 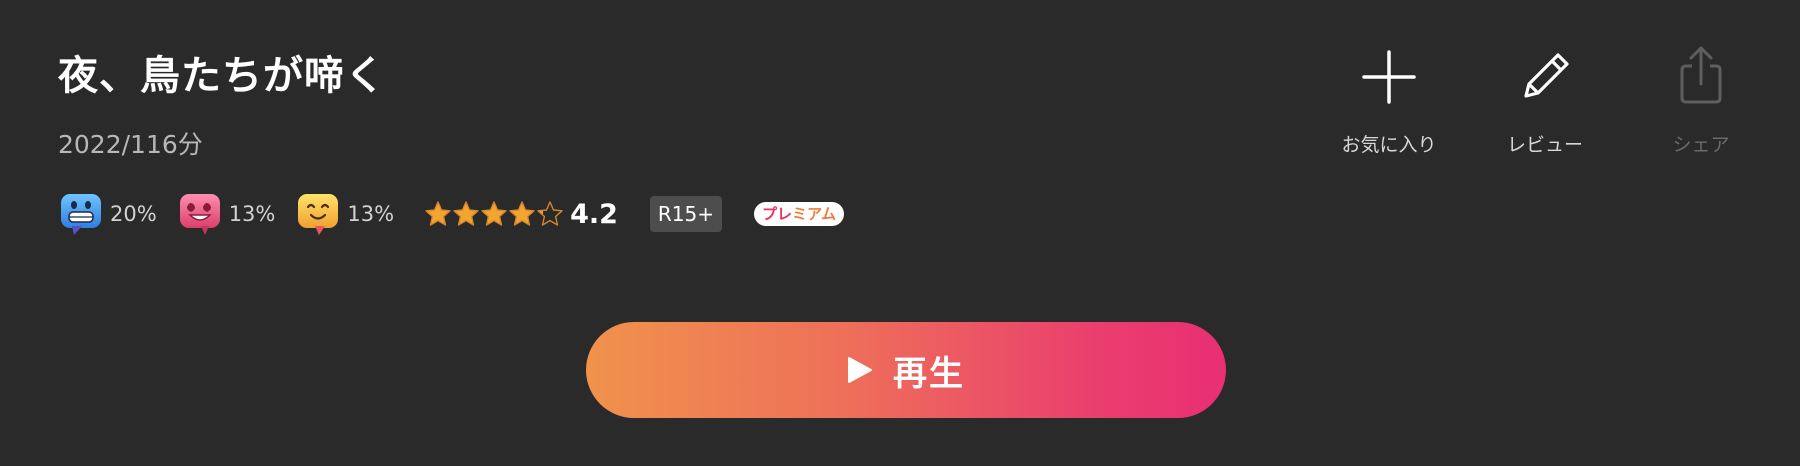 What do you see at coordinates (860, 370) in the screenshot?
I see `play-icon` at bounding box center [860, 370].